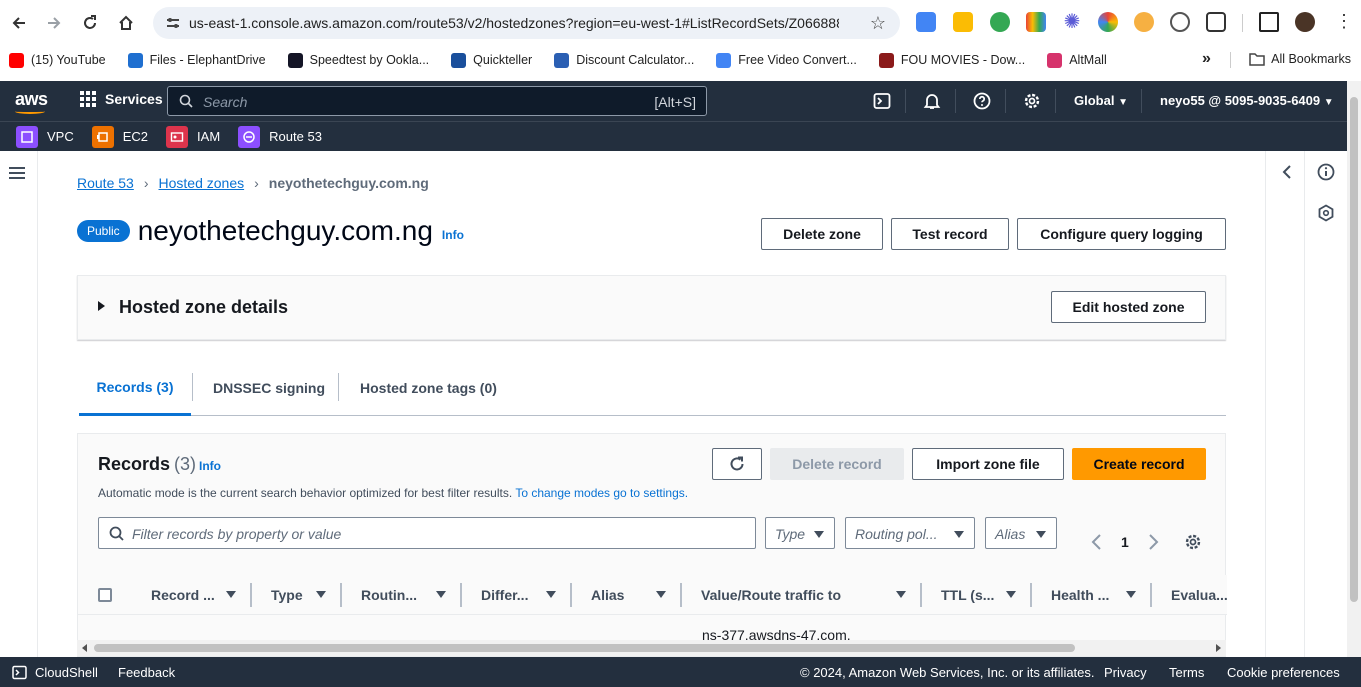 The image size is (1361, 687). What do you see at coordinates (437, 101) in the screenshot?
I see `aws-search-input: Search [Alt+S]` at bounding box center [437, 101].